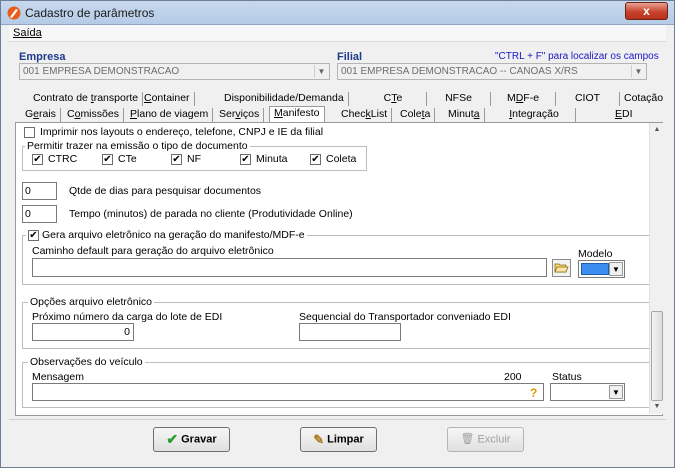 The image size is (675, 468). What do you see at coordinates (315, 159) in the screenshot?
I see `coleta-checkbox: ✔` at bounding box center [315, 159].